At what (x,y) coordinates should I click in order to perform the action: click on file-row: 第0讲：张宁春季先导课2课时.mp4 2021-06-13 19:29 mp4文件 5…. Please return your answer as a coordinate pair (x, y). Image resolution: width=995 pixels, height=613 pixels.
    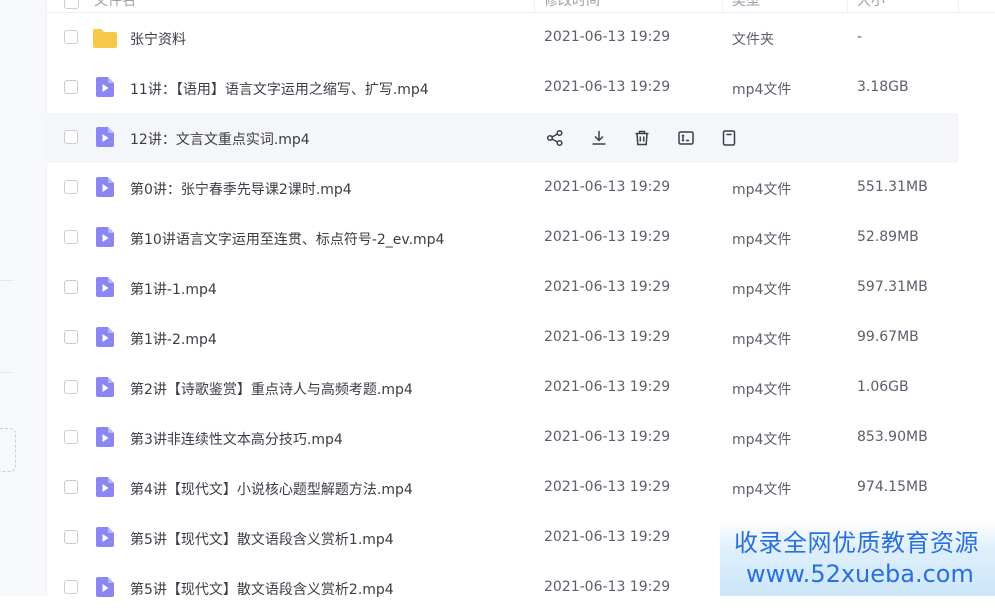
    Looking at the image, I should click on (520, 188).